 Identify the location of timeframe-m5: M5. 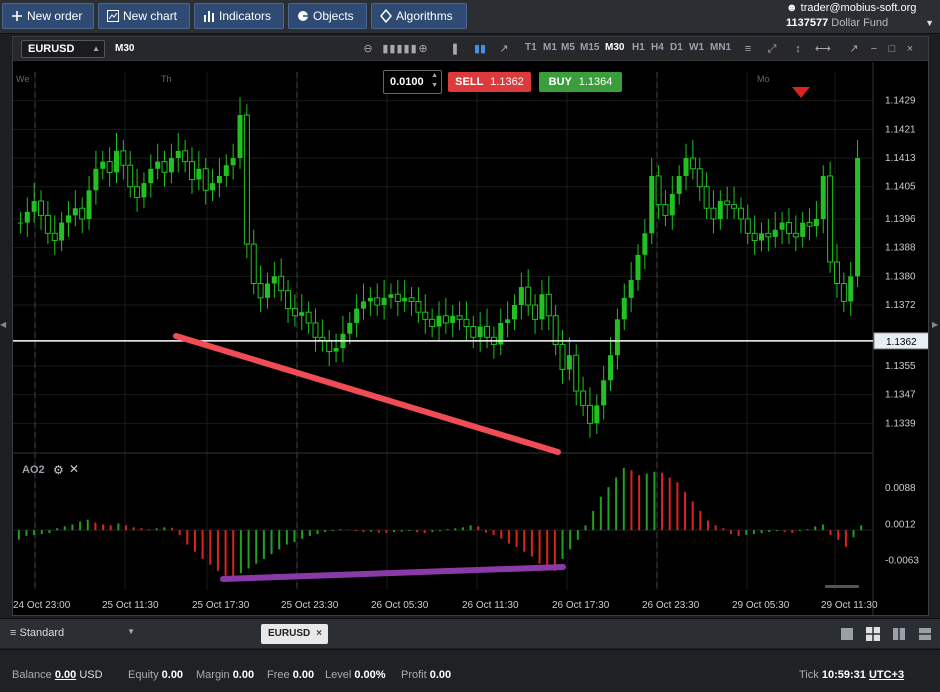
(568, 47).